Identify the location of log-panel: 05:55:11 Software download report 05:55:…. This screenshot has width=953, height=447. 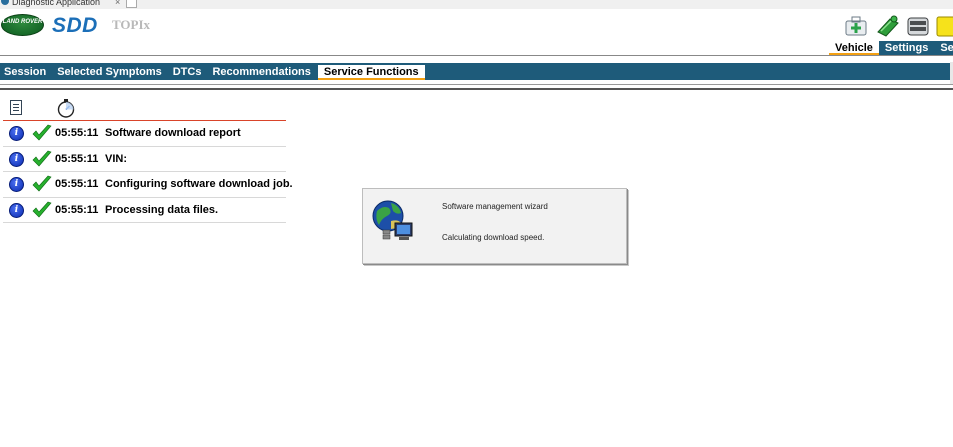
(148, 159).